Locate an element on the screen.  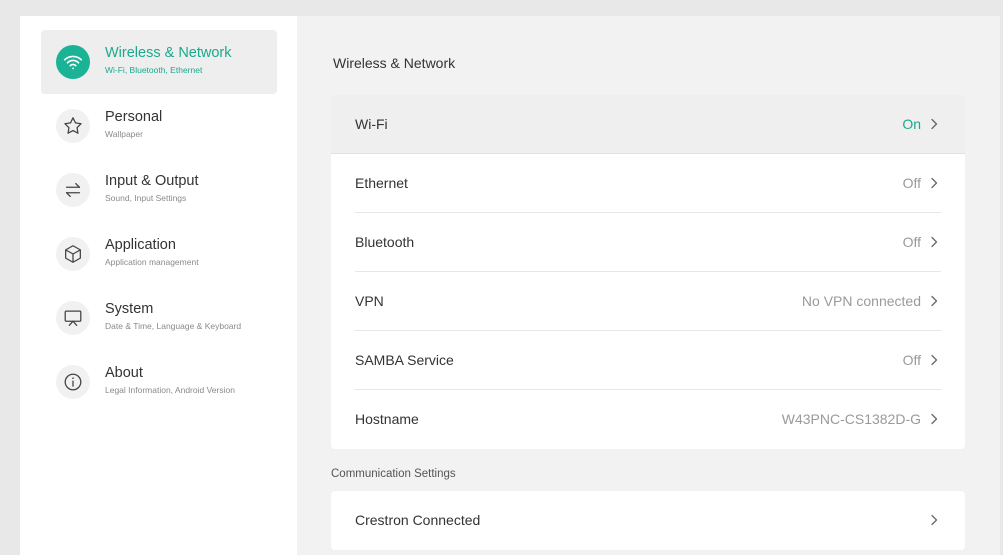
row-label: Ethernet is located at coordinates (381, 183).